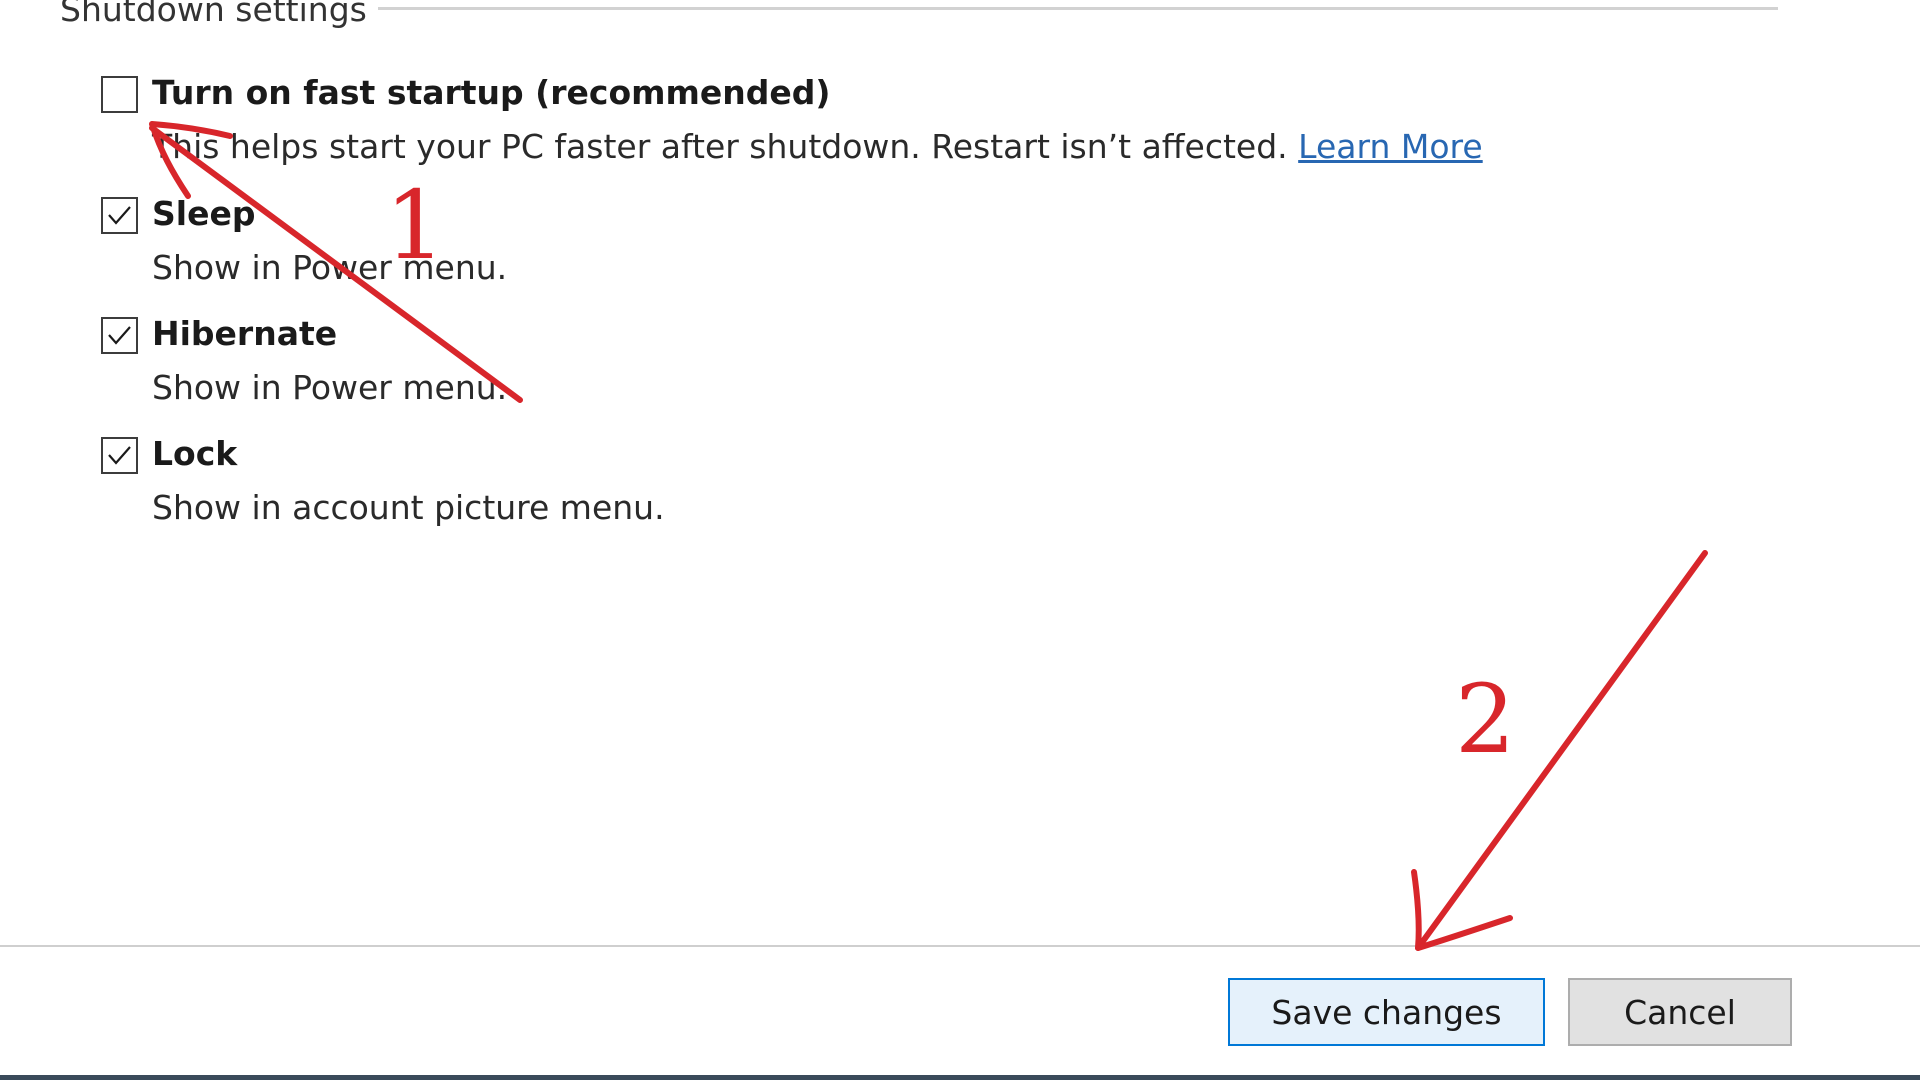 This screenshot has width=1920, height=1080. What do you see at coordinates (195, 453) in the screenshot?
I see `lock-label: Lock` at bounding box center [195, 453].